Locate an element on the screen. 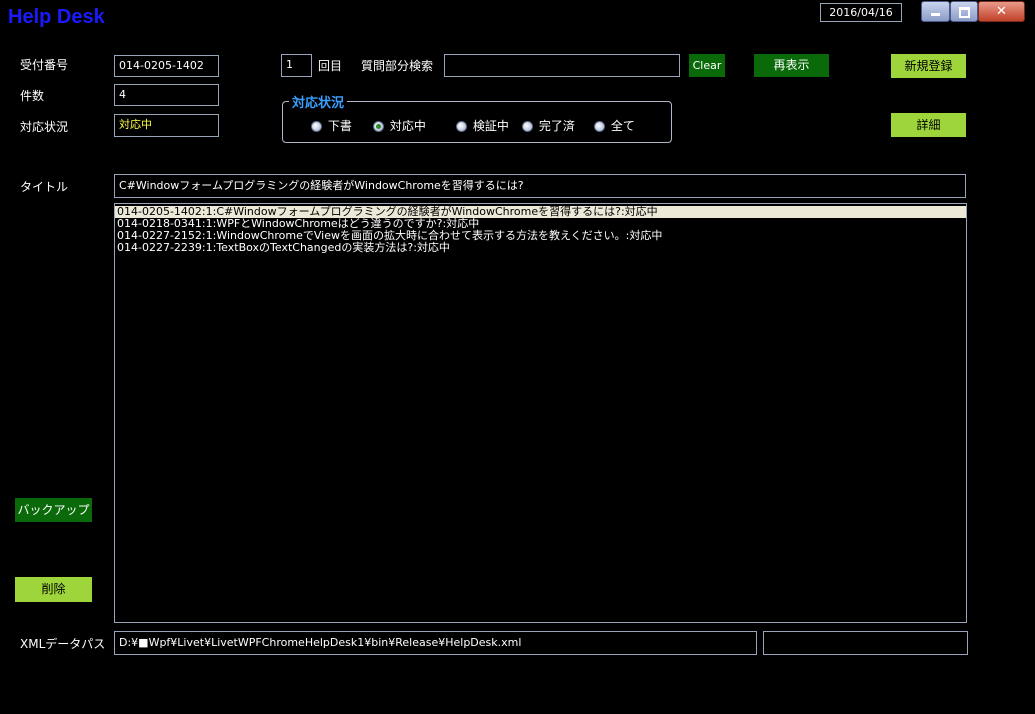 The height and width of the screenshot is (714, 1035). radio-verifying: 検証中 is located at coordinates (482, 125).